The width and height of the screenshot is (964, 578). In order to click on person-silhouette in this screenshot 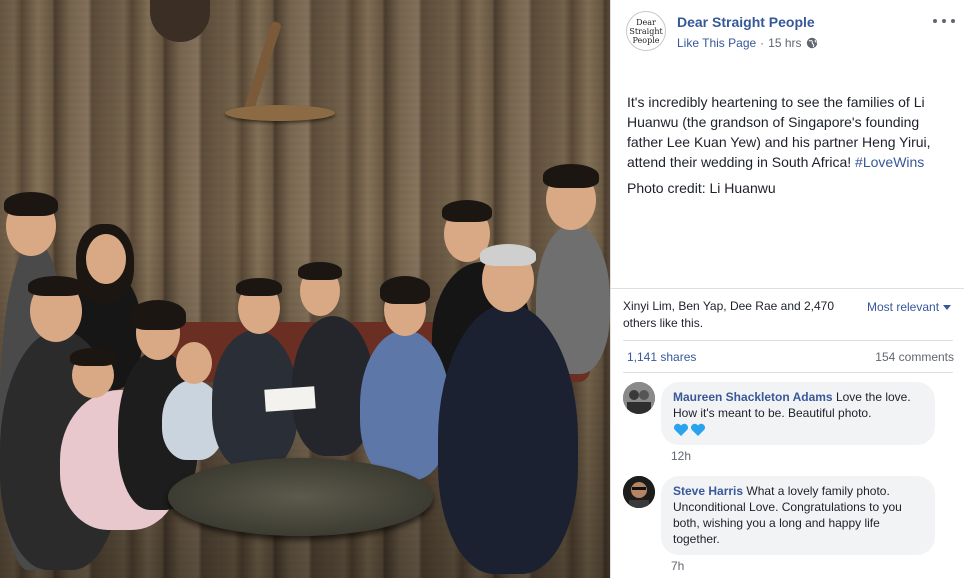, I will do `click(508, 439)`.